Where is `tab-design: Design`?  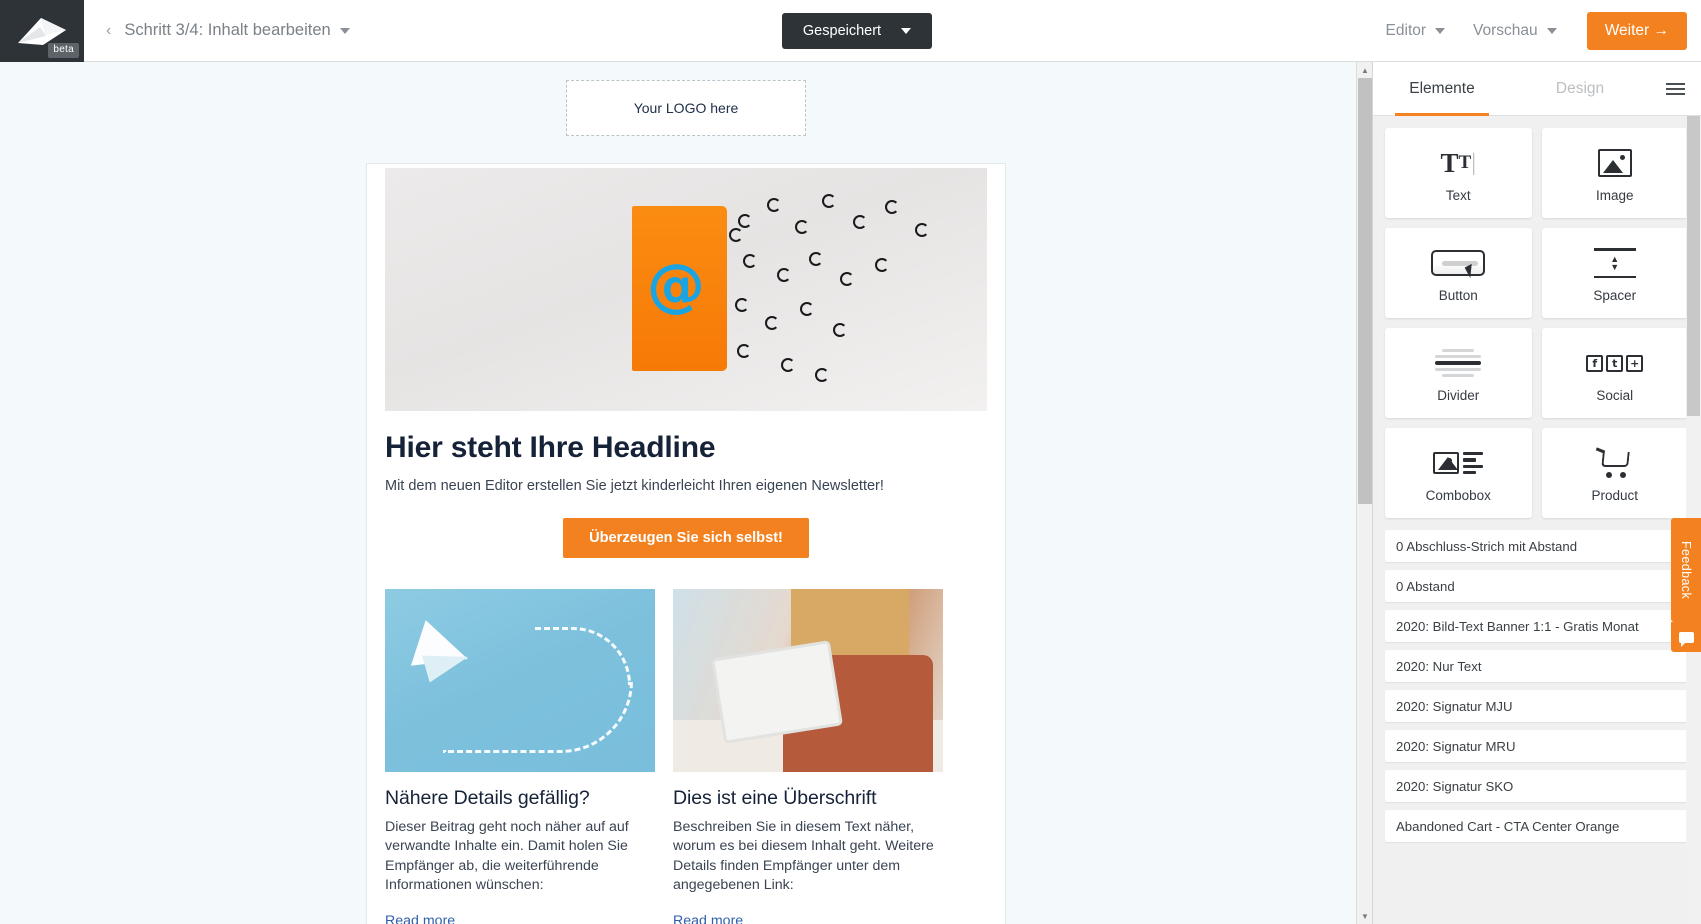
tab-design: Design is located at coordinates (1580, 89).